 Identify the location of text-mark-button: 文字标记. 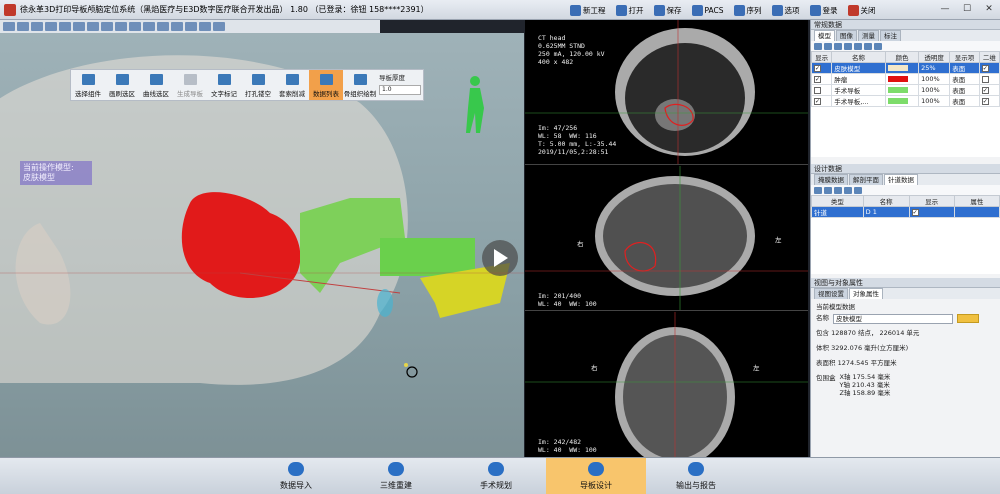
(224, 85).